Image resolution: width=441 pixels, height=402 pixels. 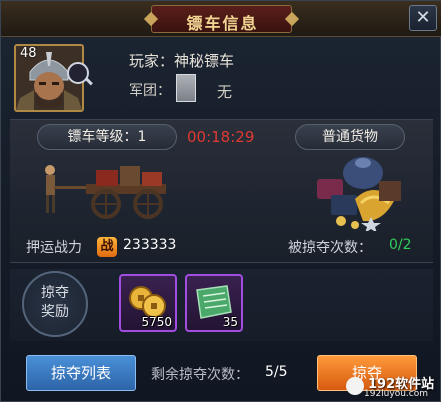 I want to click on robbed-count-label: 被掠夺次数：, so click(x=330, y=248).